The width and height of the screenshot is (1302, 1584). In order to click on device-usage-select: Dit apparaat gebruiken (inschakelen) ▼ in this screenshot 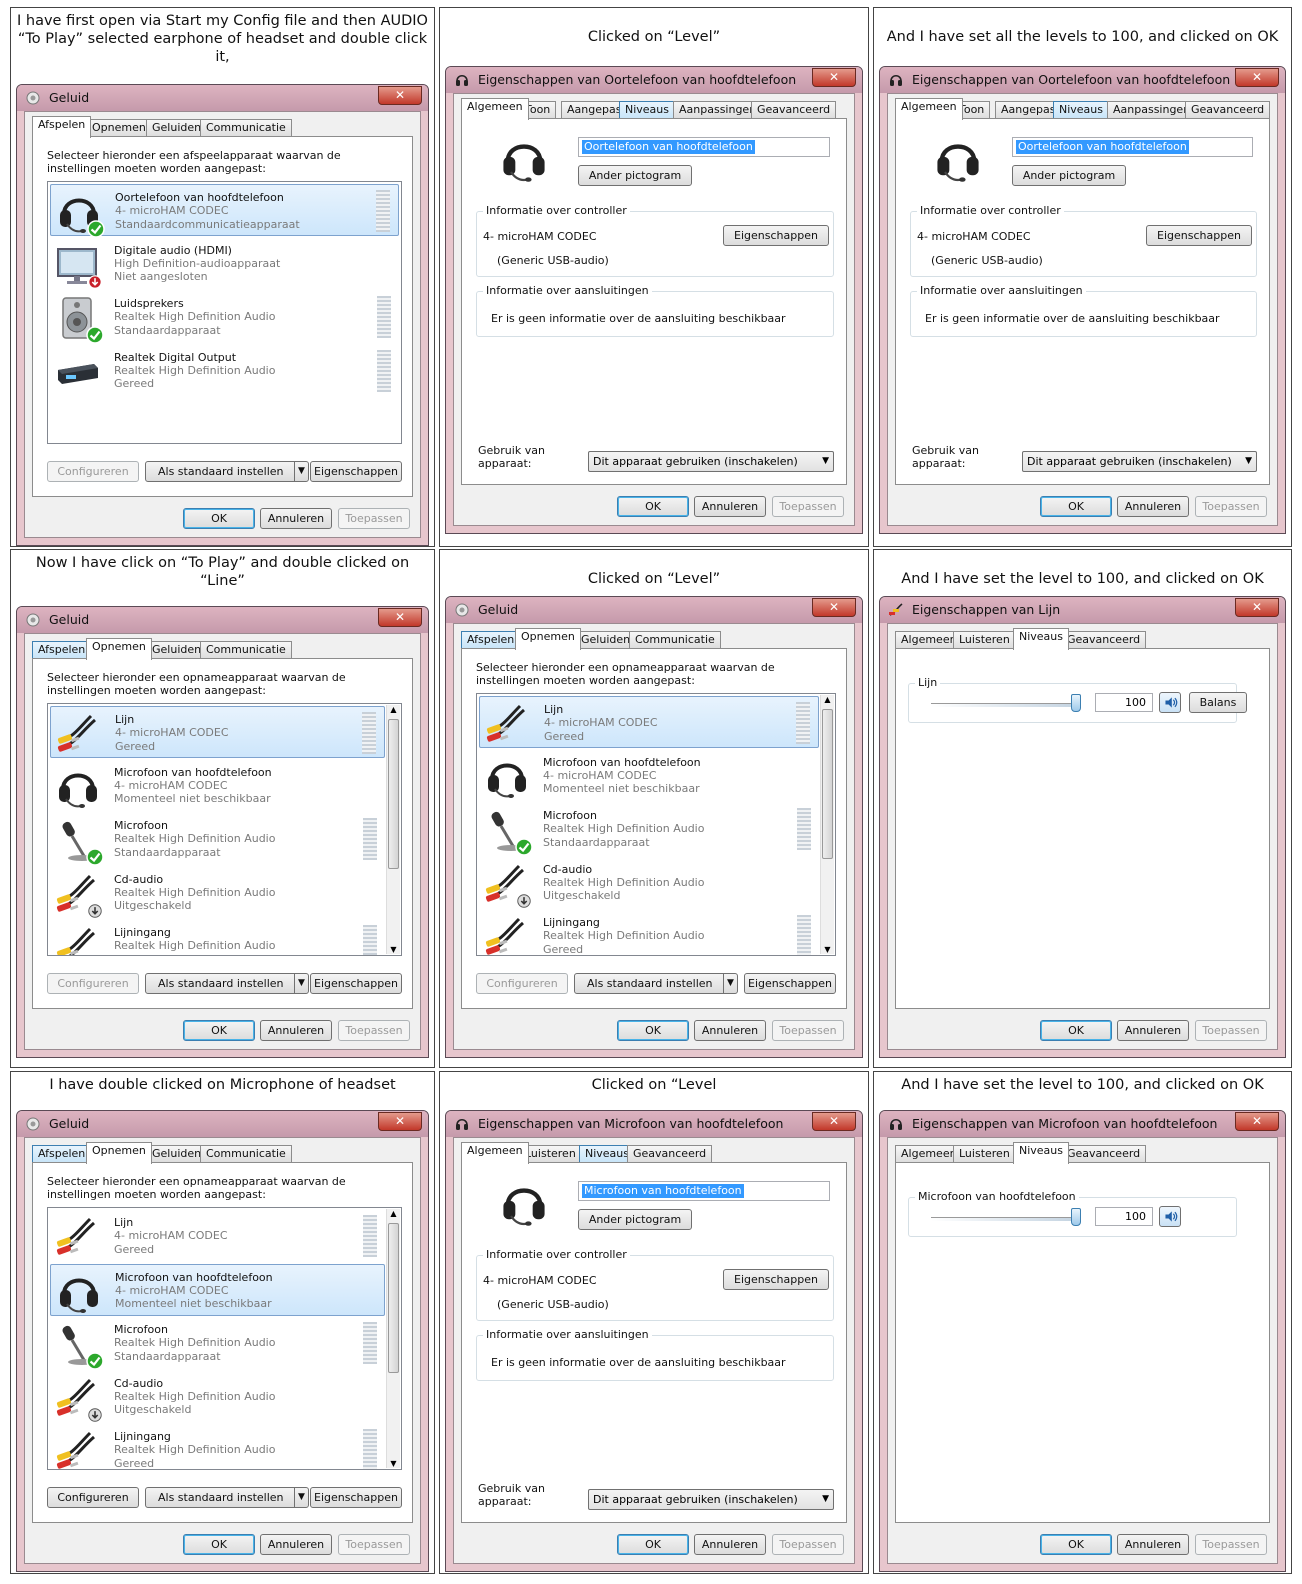, I will do `click(711, 461)`.